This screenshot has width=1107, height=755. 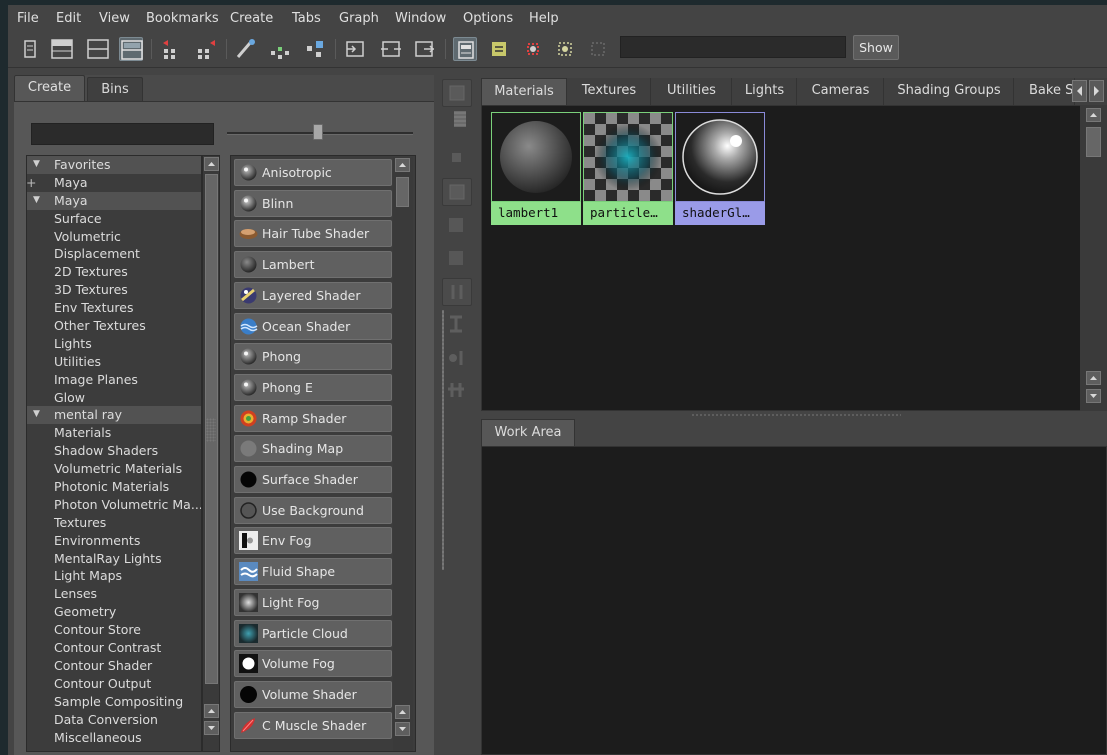 I want to click on tree-item: Image Planes, so click(x=114, y=380).